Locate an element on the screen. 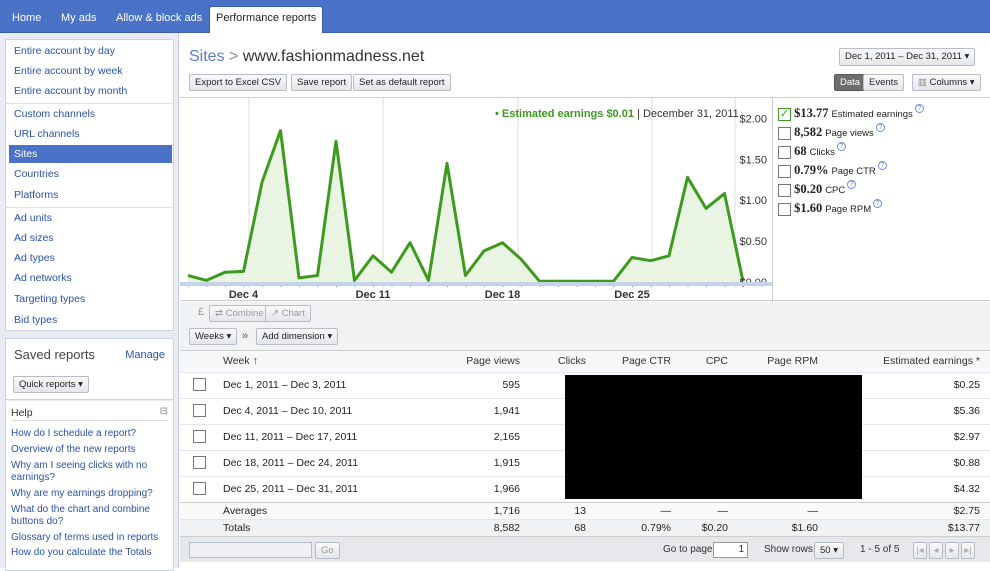 The image size is (990, 571). legend-label: Page CTR is located at coordinates (853, 171).